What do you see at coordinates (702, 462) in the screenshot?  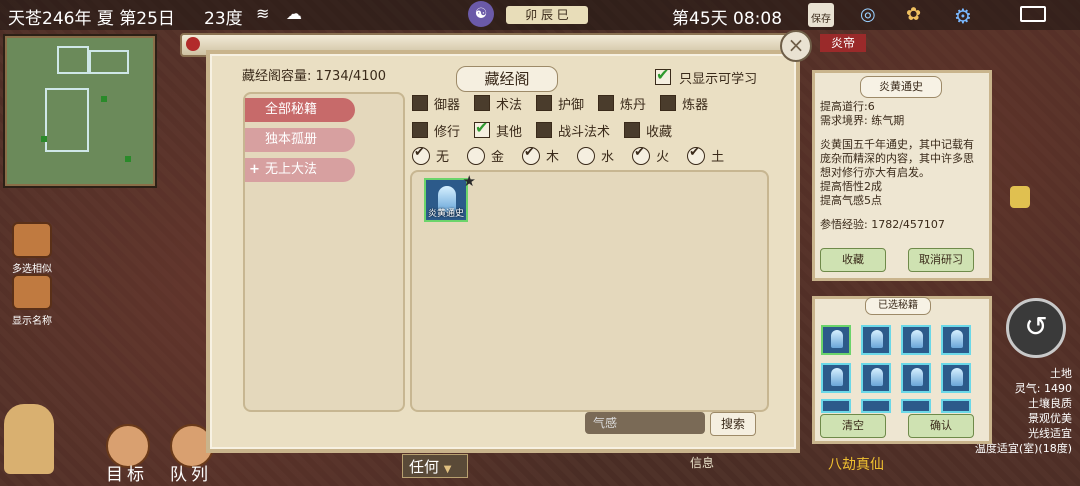 I see `info-label: 信息` at bounding box center [702, 462].